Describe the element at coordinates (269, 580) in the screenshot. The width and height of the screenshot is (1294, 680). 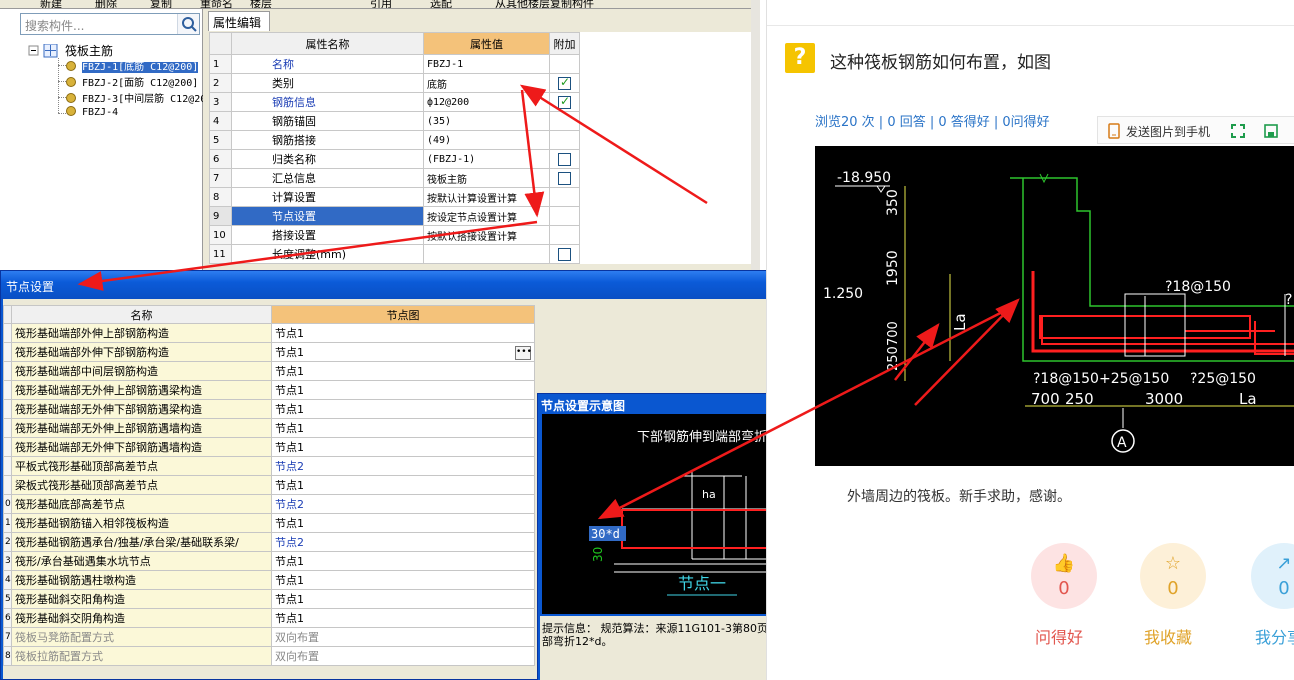
I see `node-row: 4 筏形基础钢筋遇柱墩构造 节点1` at that location.